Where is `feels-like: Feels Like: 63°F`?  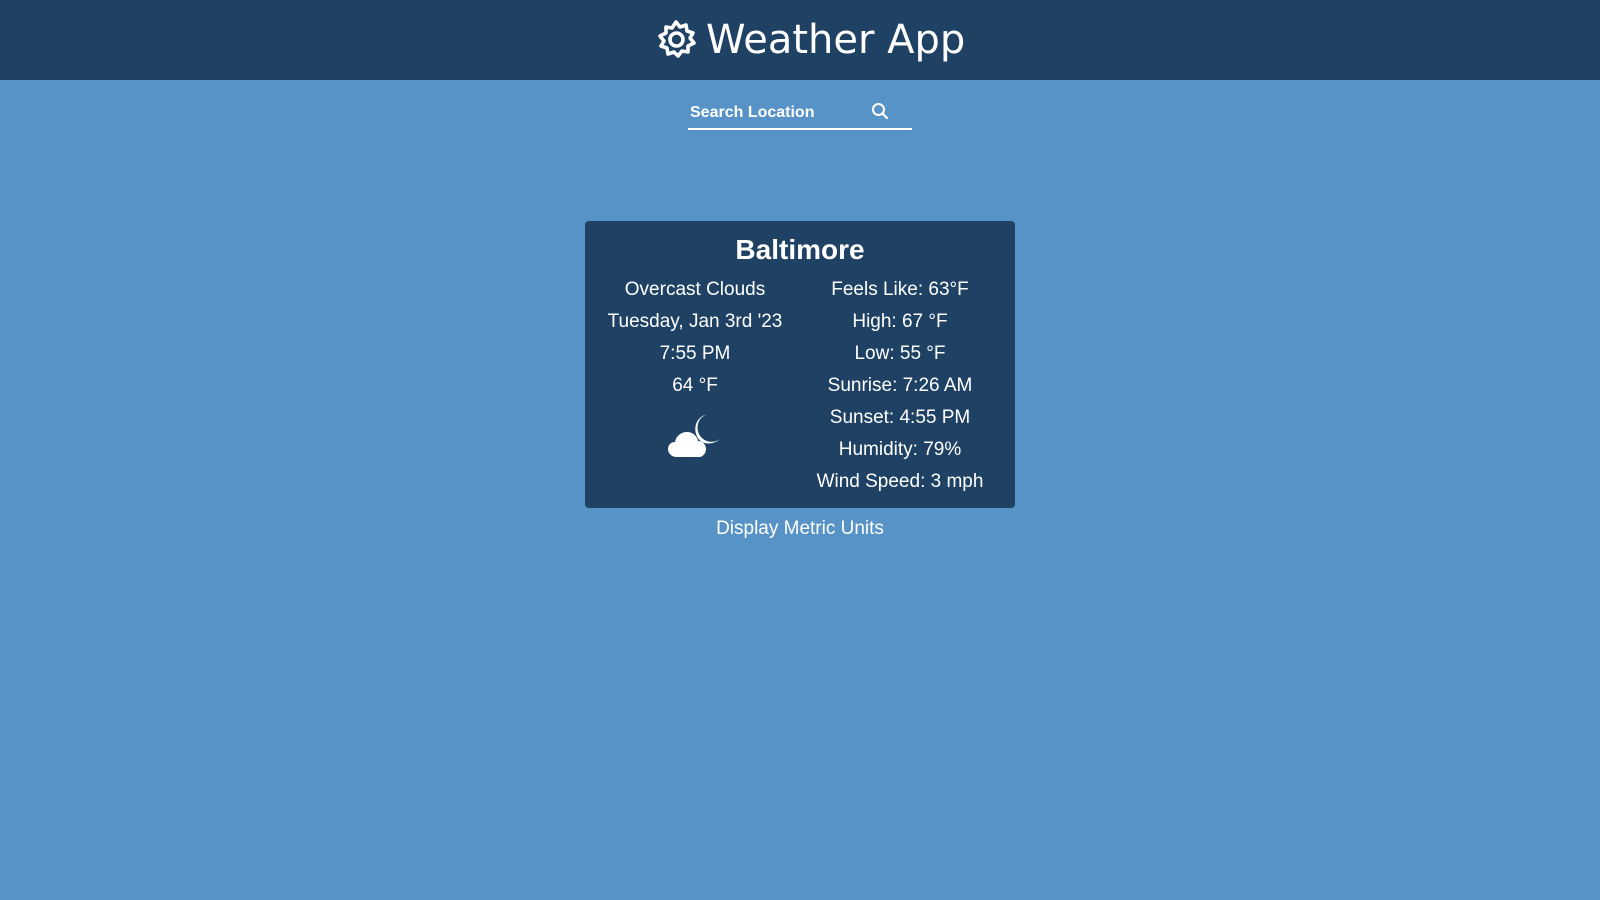 feels-like: Feels Like: 63°F is located at coordinates (900, 289).